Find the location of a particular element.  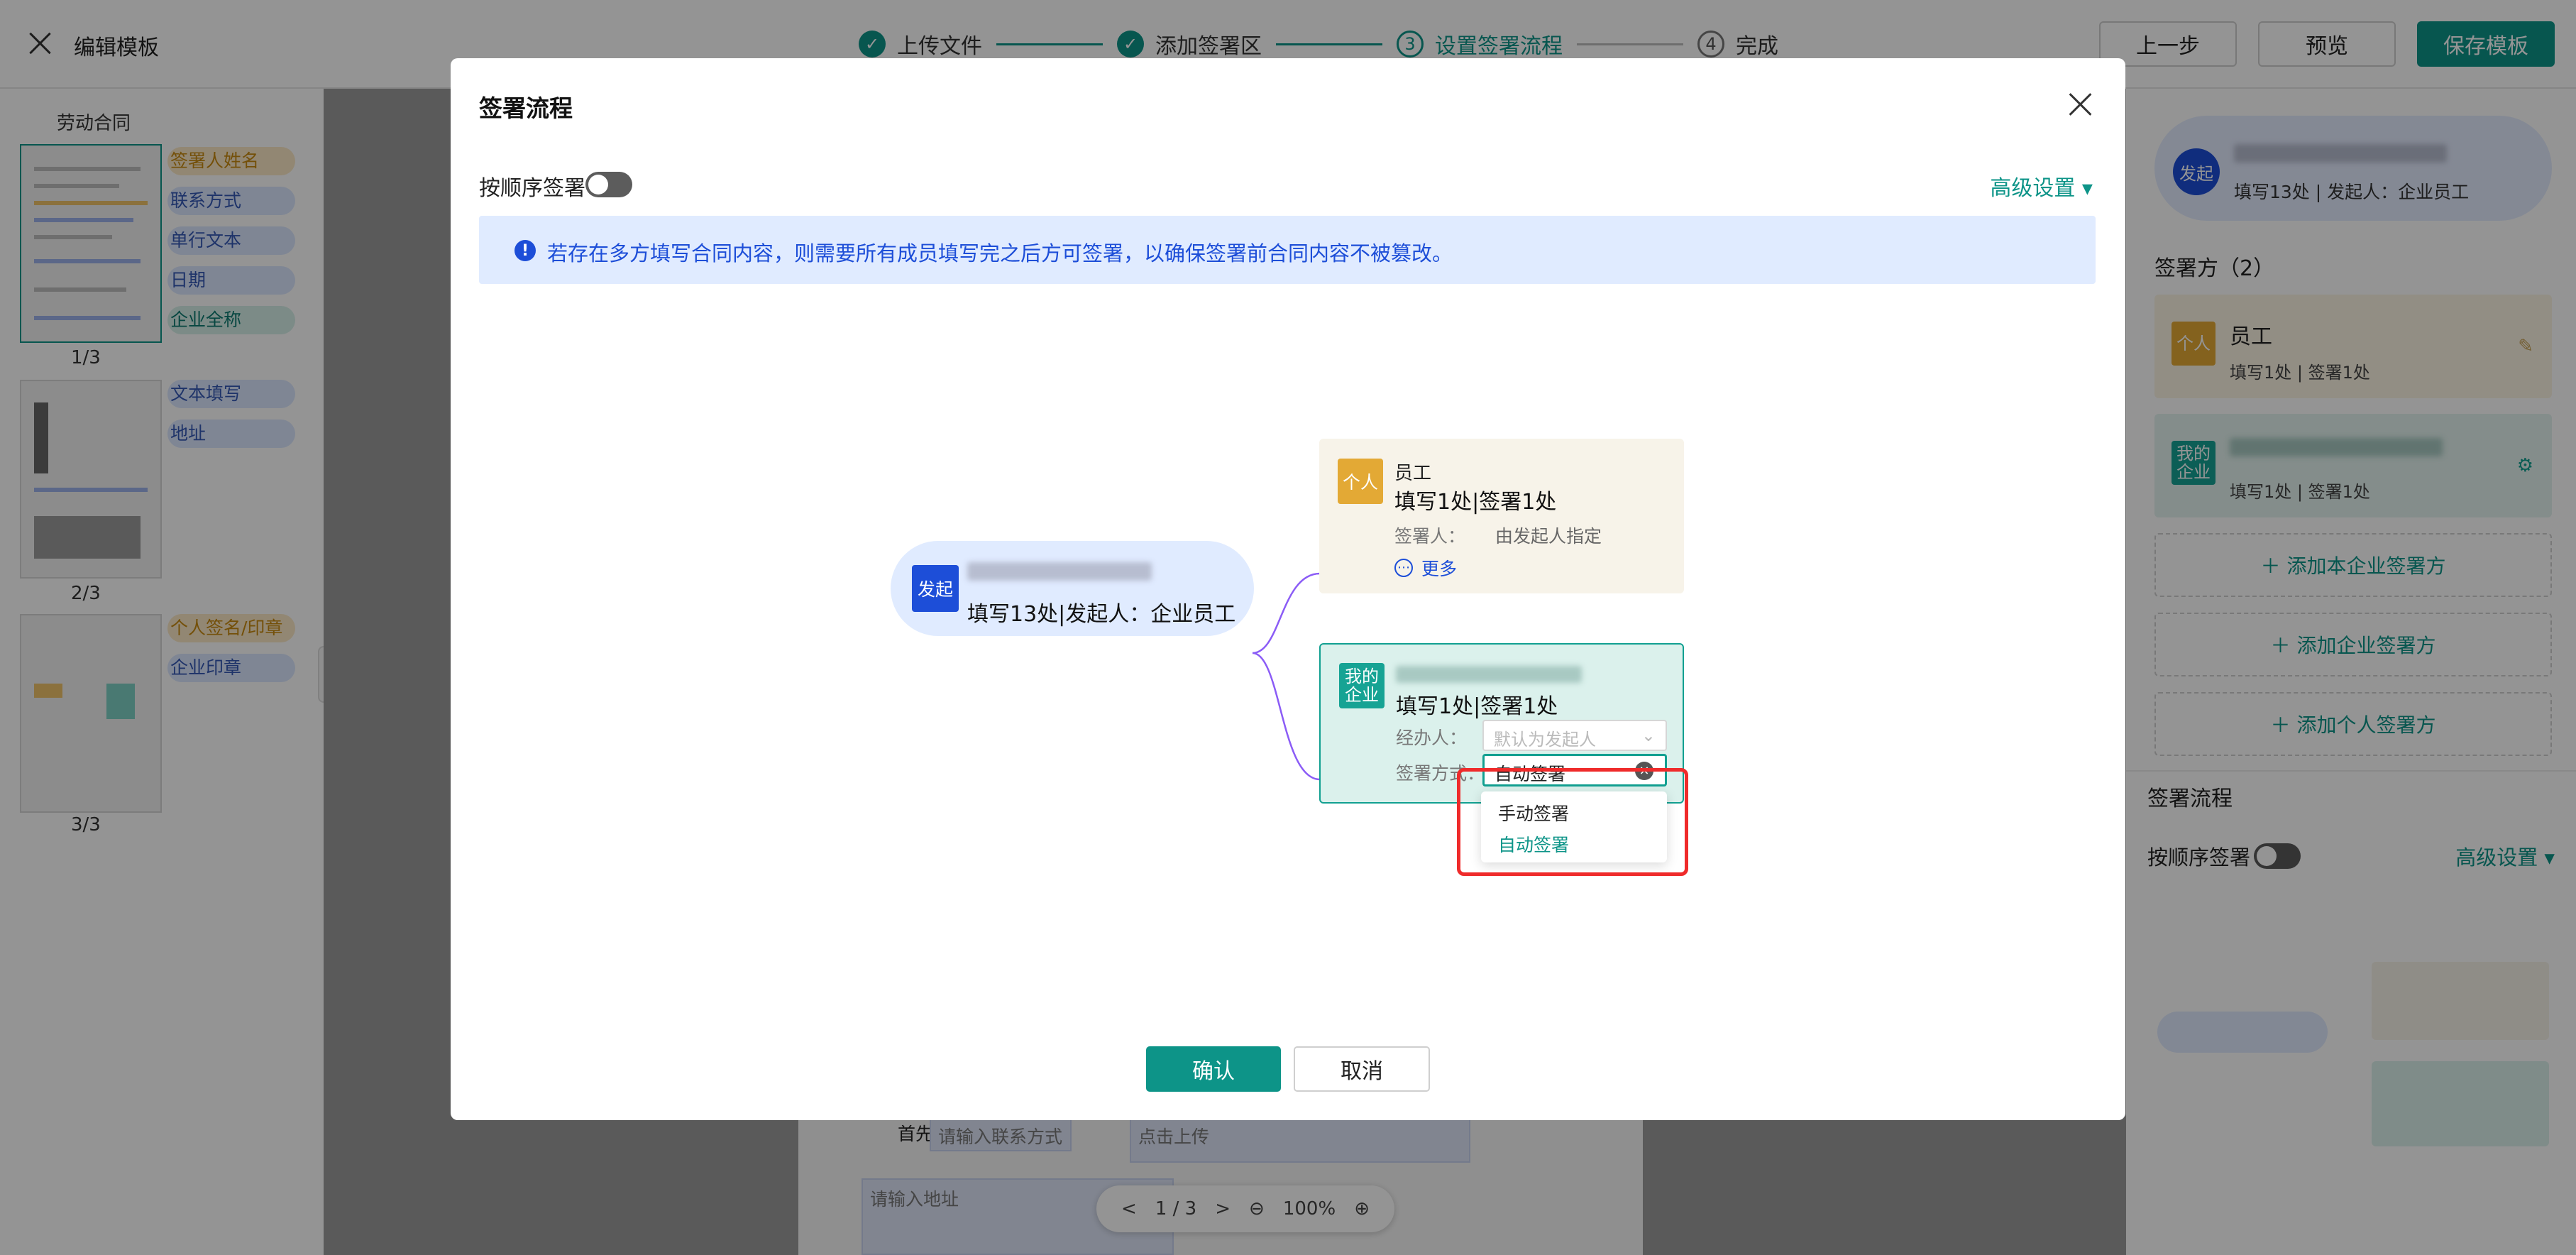

advanced-settings-link: 高级设置 ▾ is located at coordinates (2041, 186).